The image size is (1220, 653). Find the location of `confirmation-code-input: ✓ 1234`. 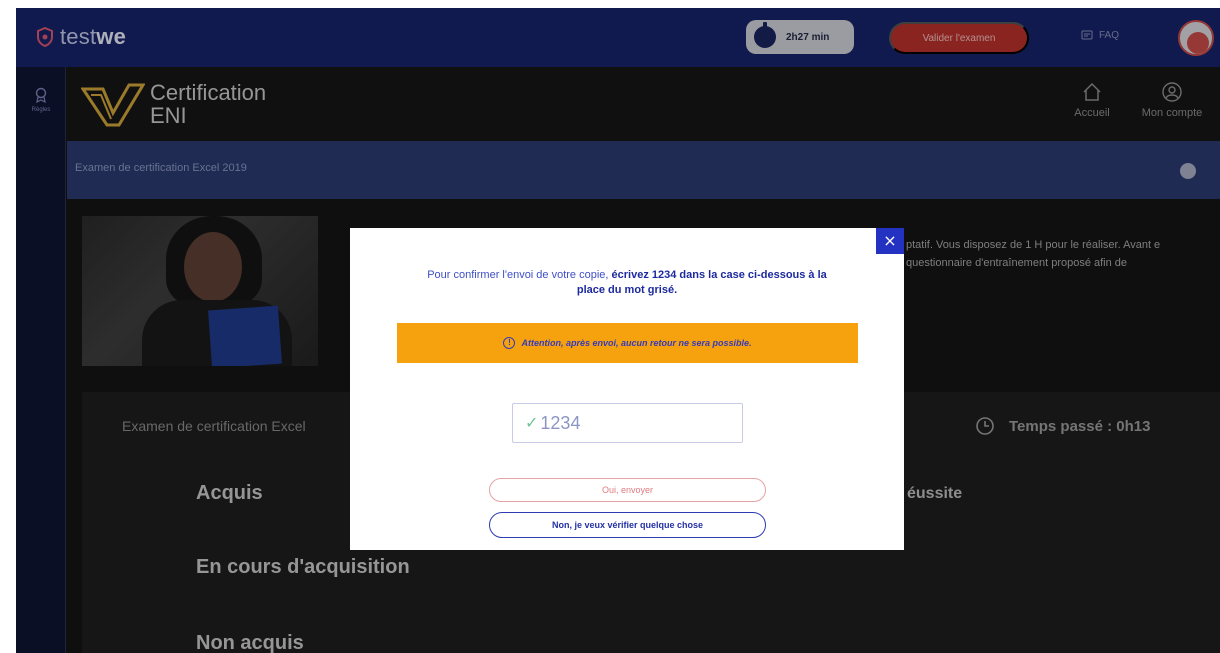

confirmation-code-input: ✓ 1234 is located at coordinates (627, 423).